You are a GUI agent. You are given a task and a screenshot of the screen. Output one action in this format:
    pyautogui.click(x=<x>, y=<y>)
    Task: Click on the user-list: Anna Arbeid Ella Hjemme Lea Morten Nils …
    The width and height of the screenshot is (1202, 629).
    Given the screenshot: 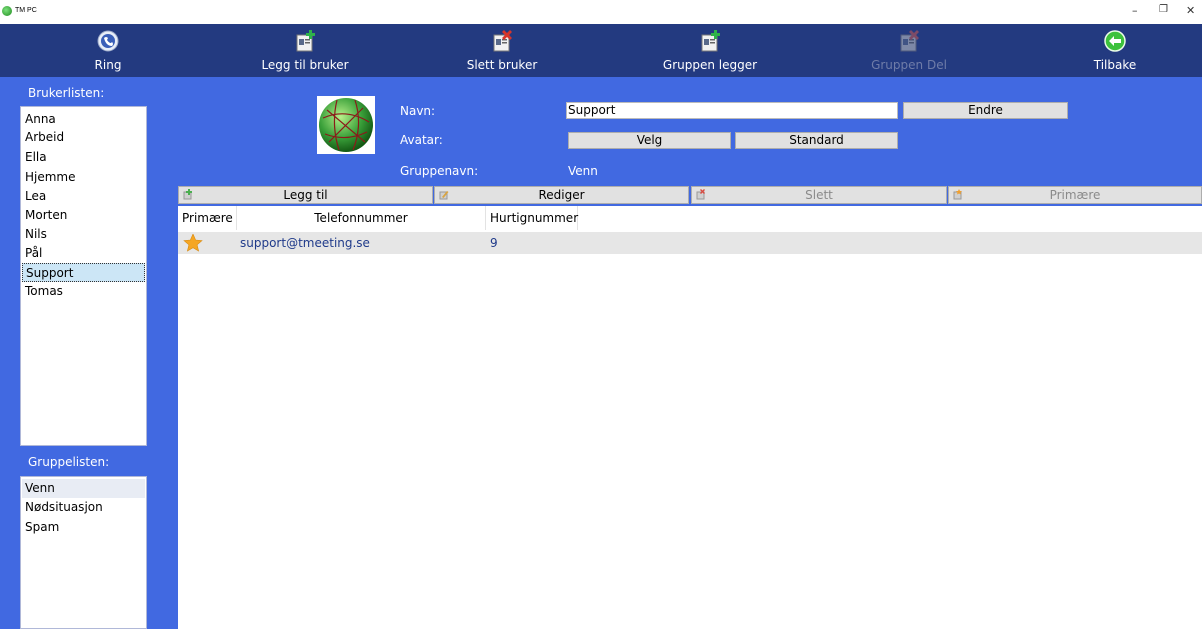 What is the action you would take?
    pyautogui.click(x=83, y=276)
    